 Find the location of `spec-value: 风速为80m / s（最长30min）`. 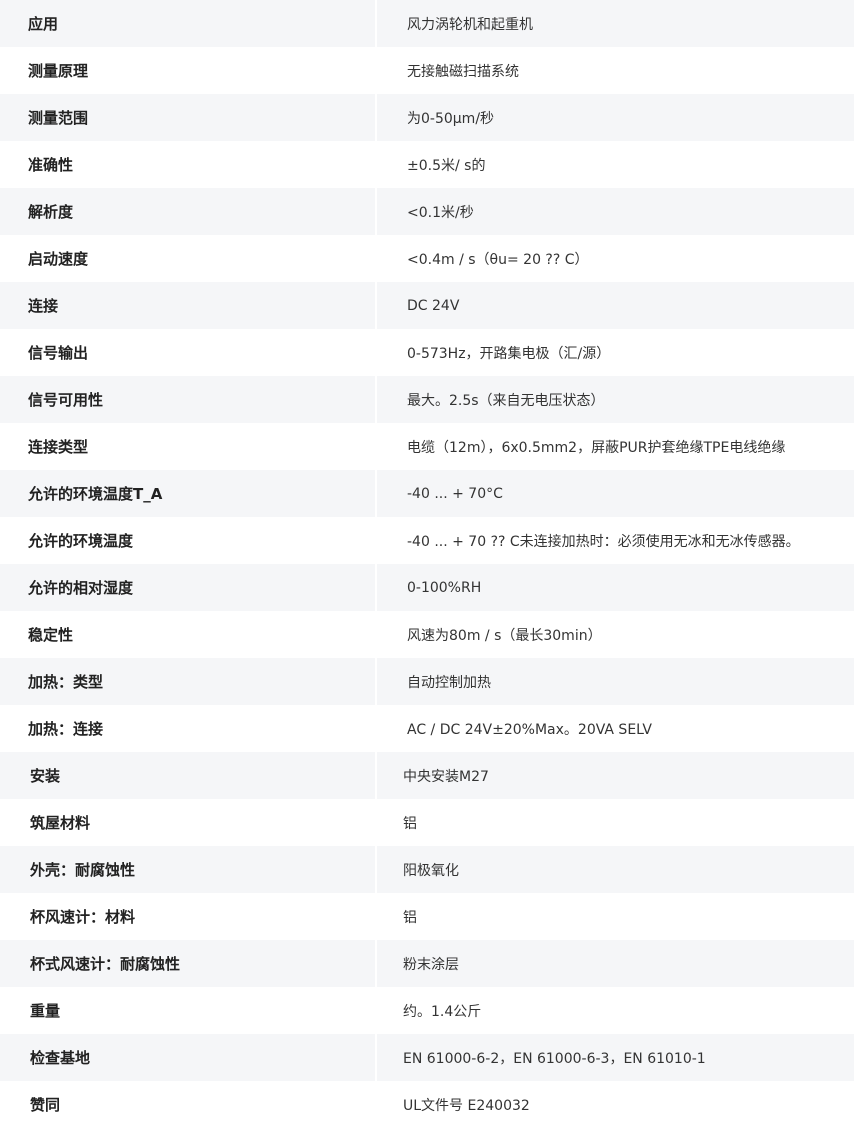

spec-value: 风速为80m / s（最长30min） is located at coordinates (504, 635).